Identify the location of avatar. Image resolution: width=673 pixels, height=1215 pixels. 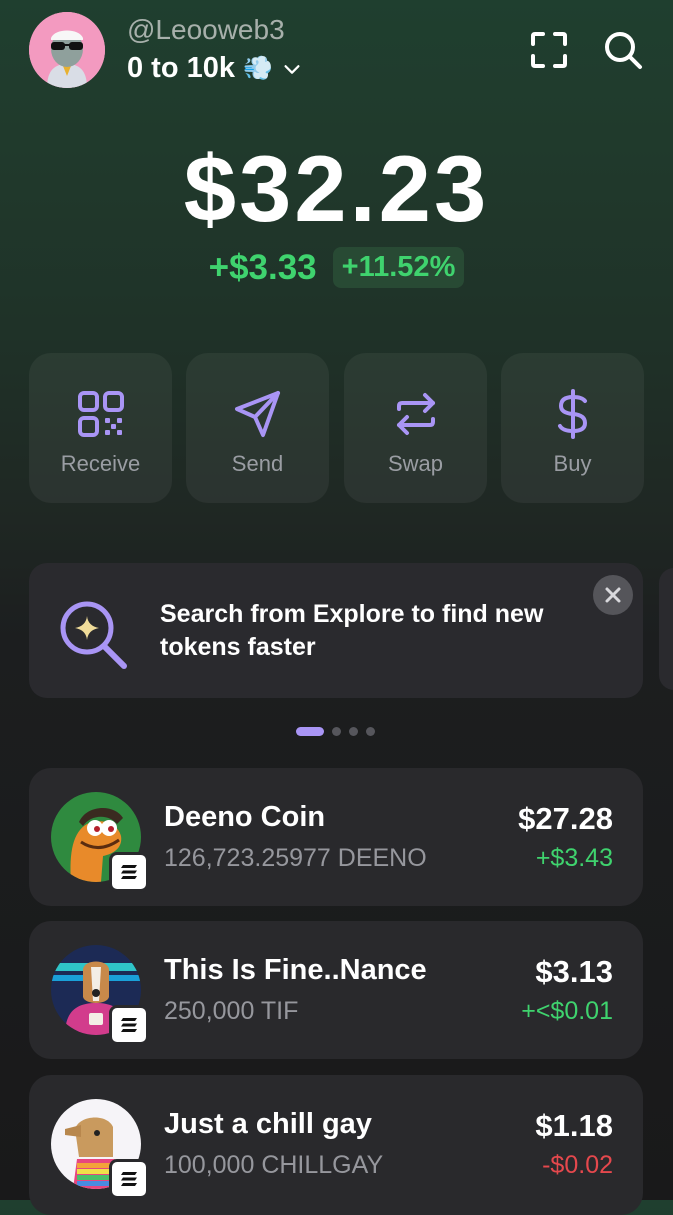
(67, 50).